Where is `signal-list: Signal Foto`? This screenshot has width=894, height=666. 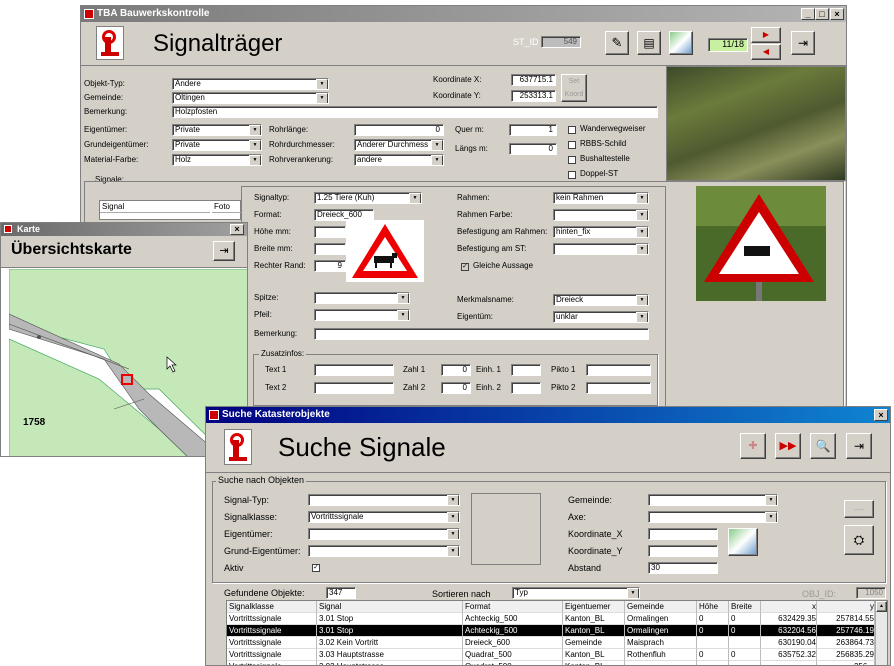 signal-list: Signal Foto is located at coordinates (170, 210).